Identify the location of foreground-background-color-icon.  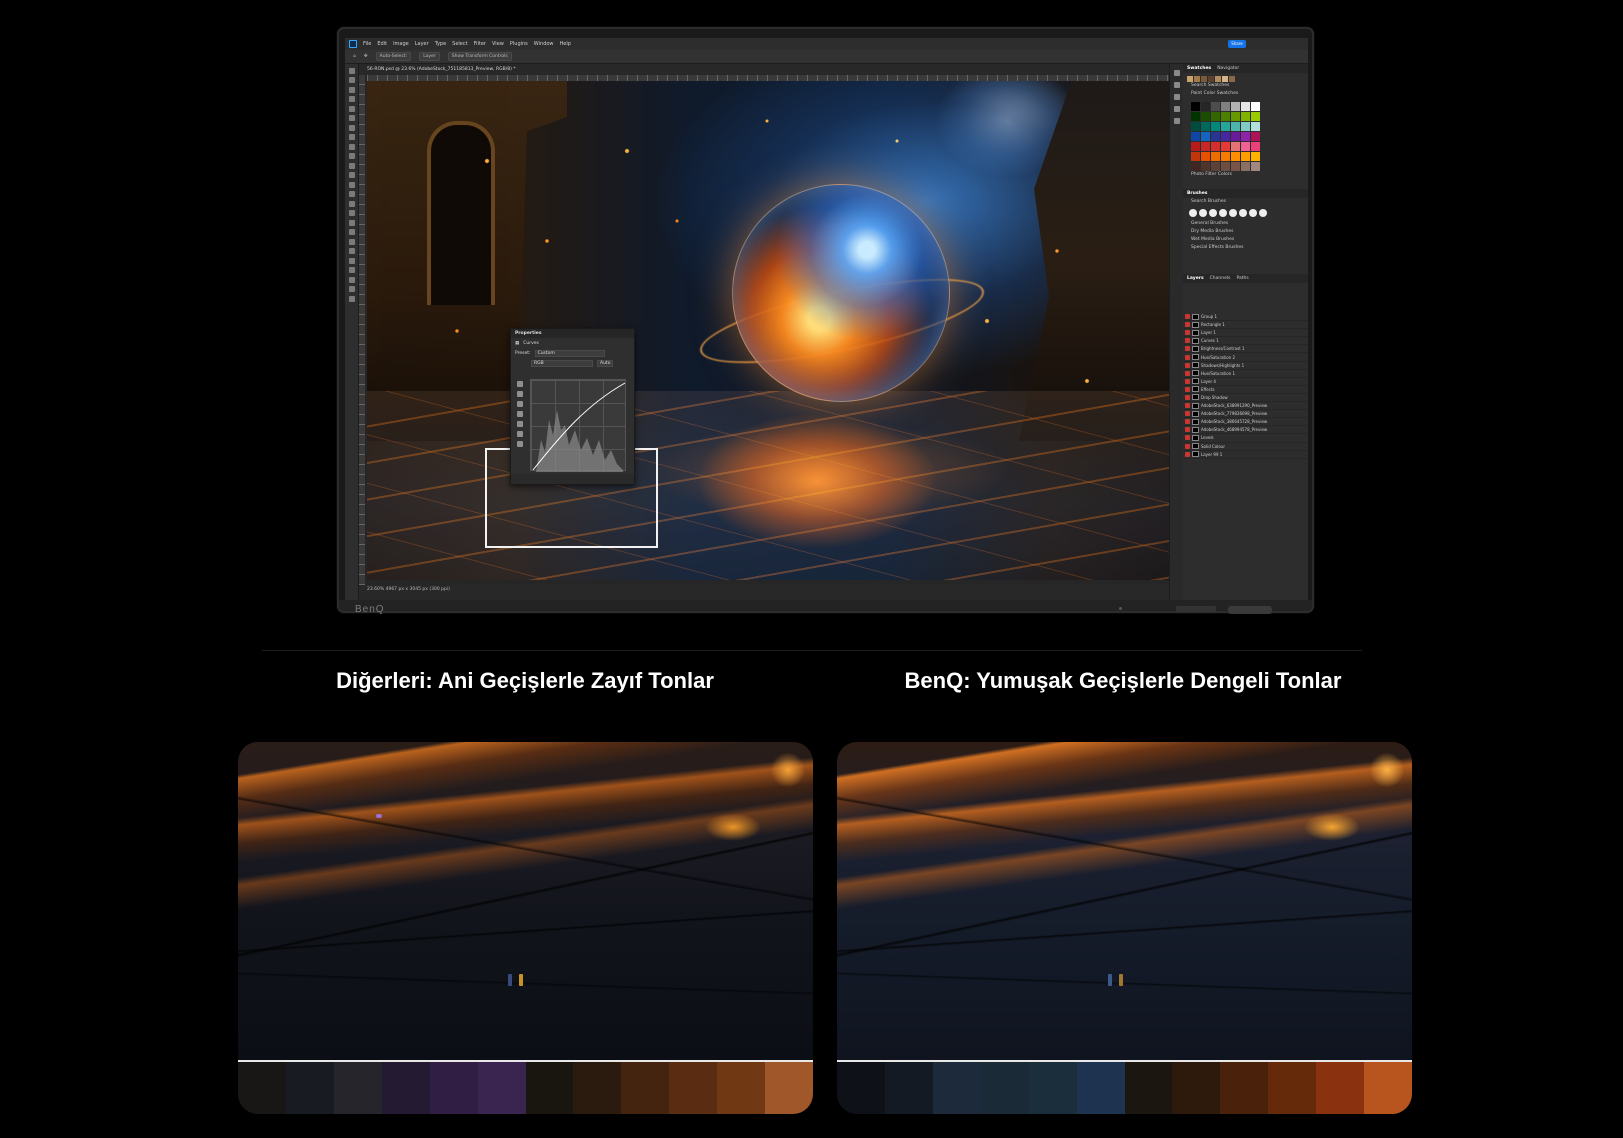
(351, 279).